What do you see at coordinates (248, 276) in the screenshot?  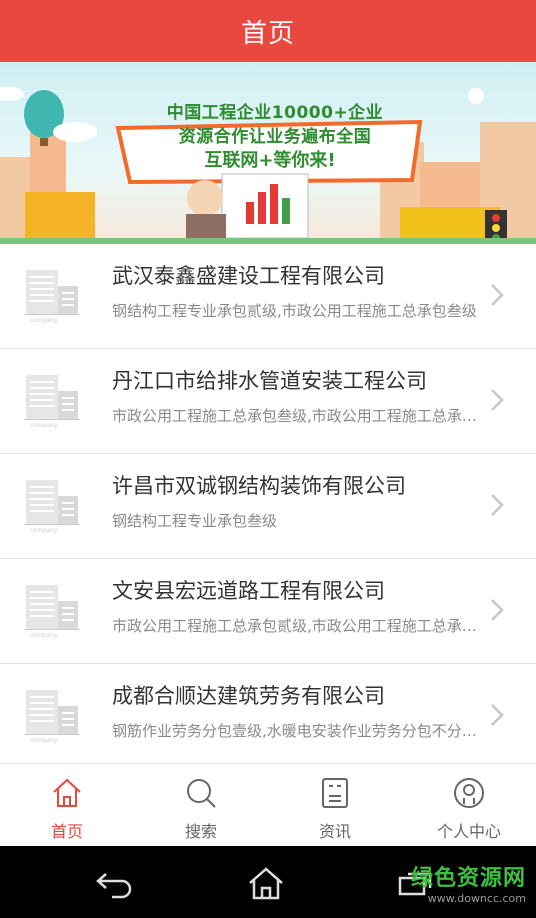 I see `company-name: 武汉泰鑫盛建设工程有限公司` at bounding box center [248, 276].